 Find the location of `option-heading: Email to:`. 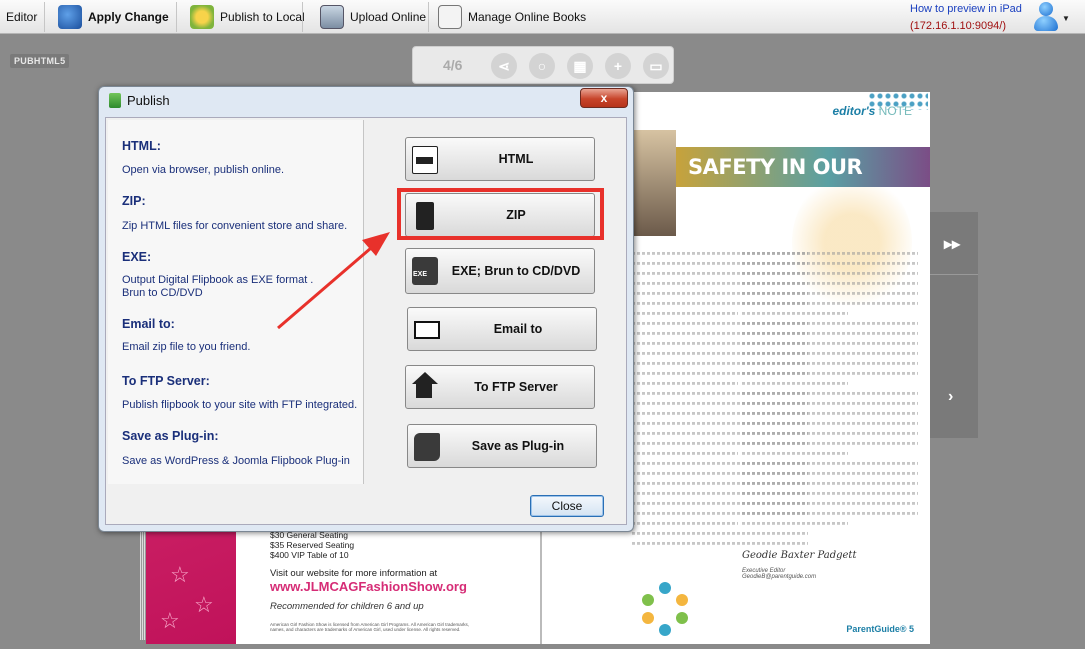

option-heading: Email to: is located at coordinates (148, 324).